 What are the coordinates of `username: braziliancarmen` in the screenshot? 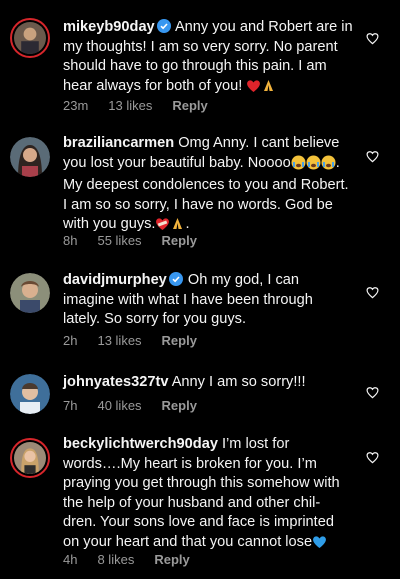 It's located at (118, 143).